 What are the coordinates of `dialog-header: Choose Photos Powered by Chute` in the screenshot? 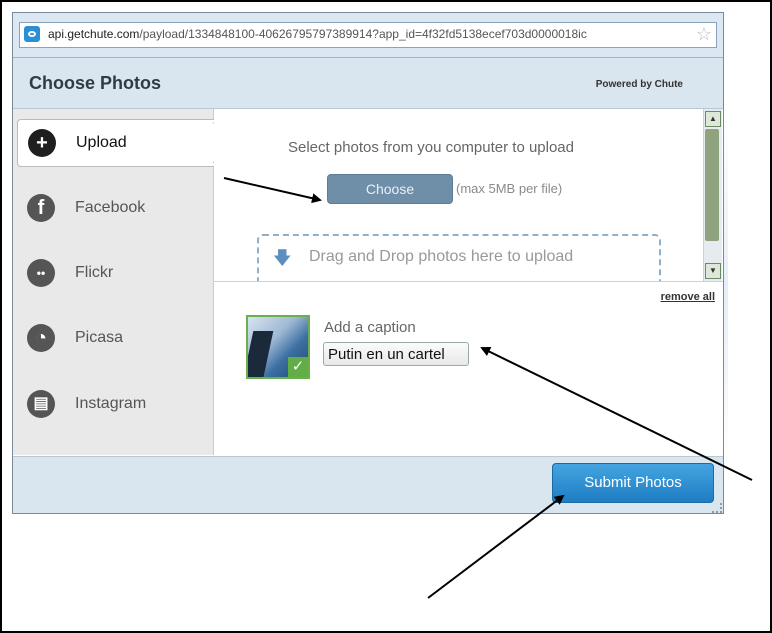 It's located at (368, 83).